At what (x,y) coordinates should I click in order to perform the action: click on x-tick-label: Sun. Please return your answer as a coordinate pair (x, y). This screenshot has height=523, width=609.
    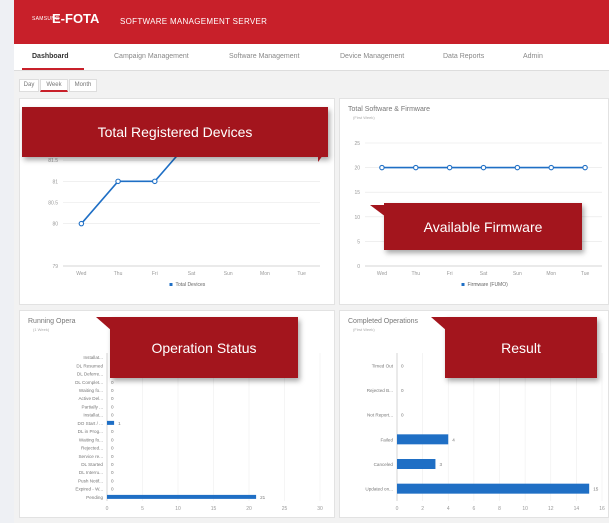
    Looking at the image, I should click on (517, 274).